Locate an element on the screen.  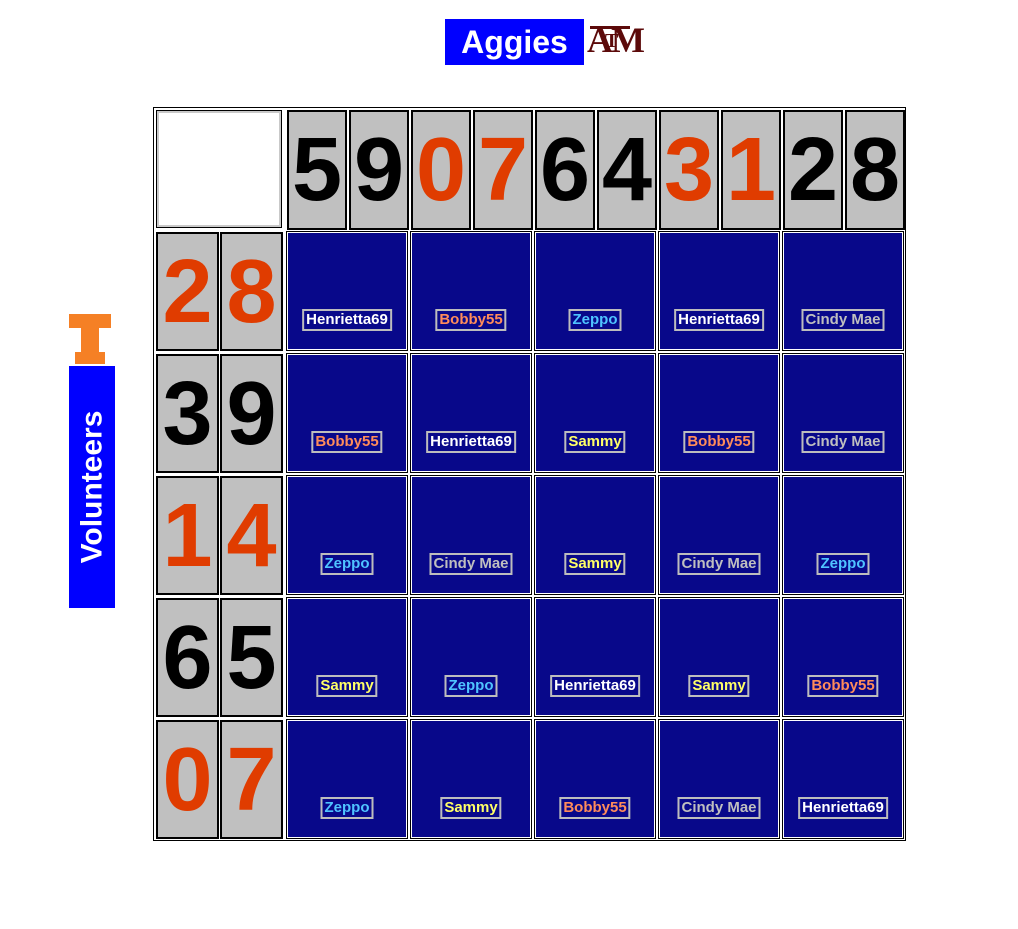
tennessee-t-logo-icon is located at coordinates (90, 339).